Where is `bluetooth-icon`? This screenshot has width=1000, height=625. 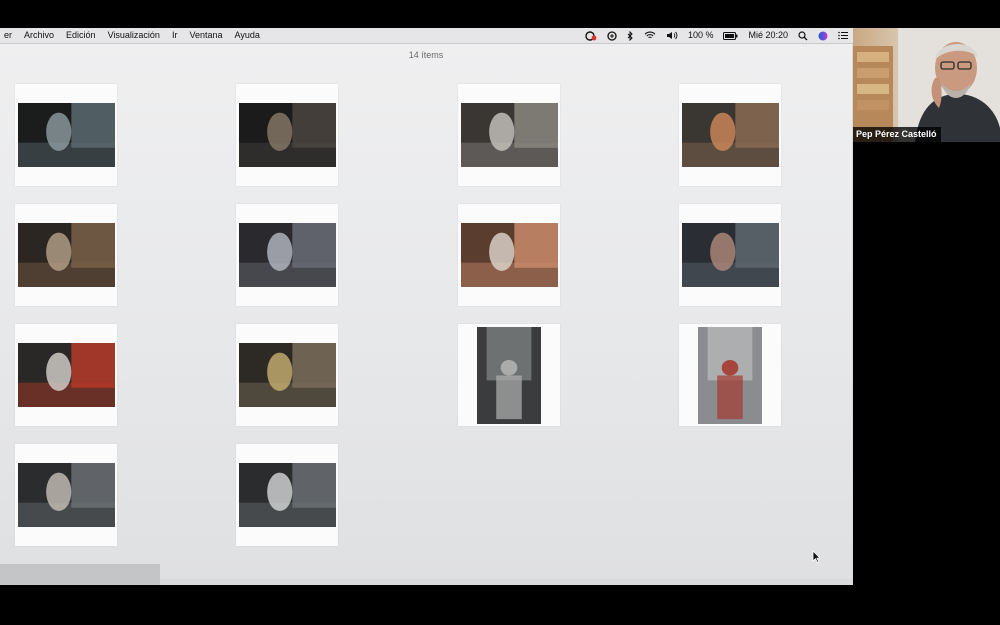
bluetooth-icon is located at coordinates (630, 35).